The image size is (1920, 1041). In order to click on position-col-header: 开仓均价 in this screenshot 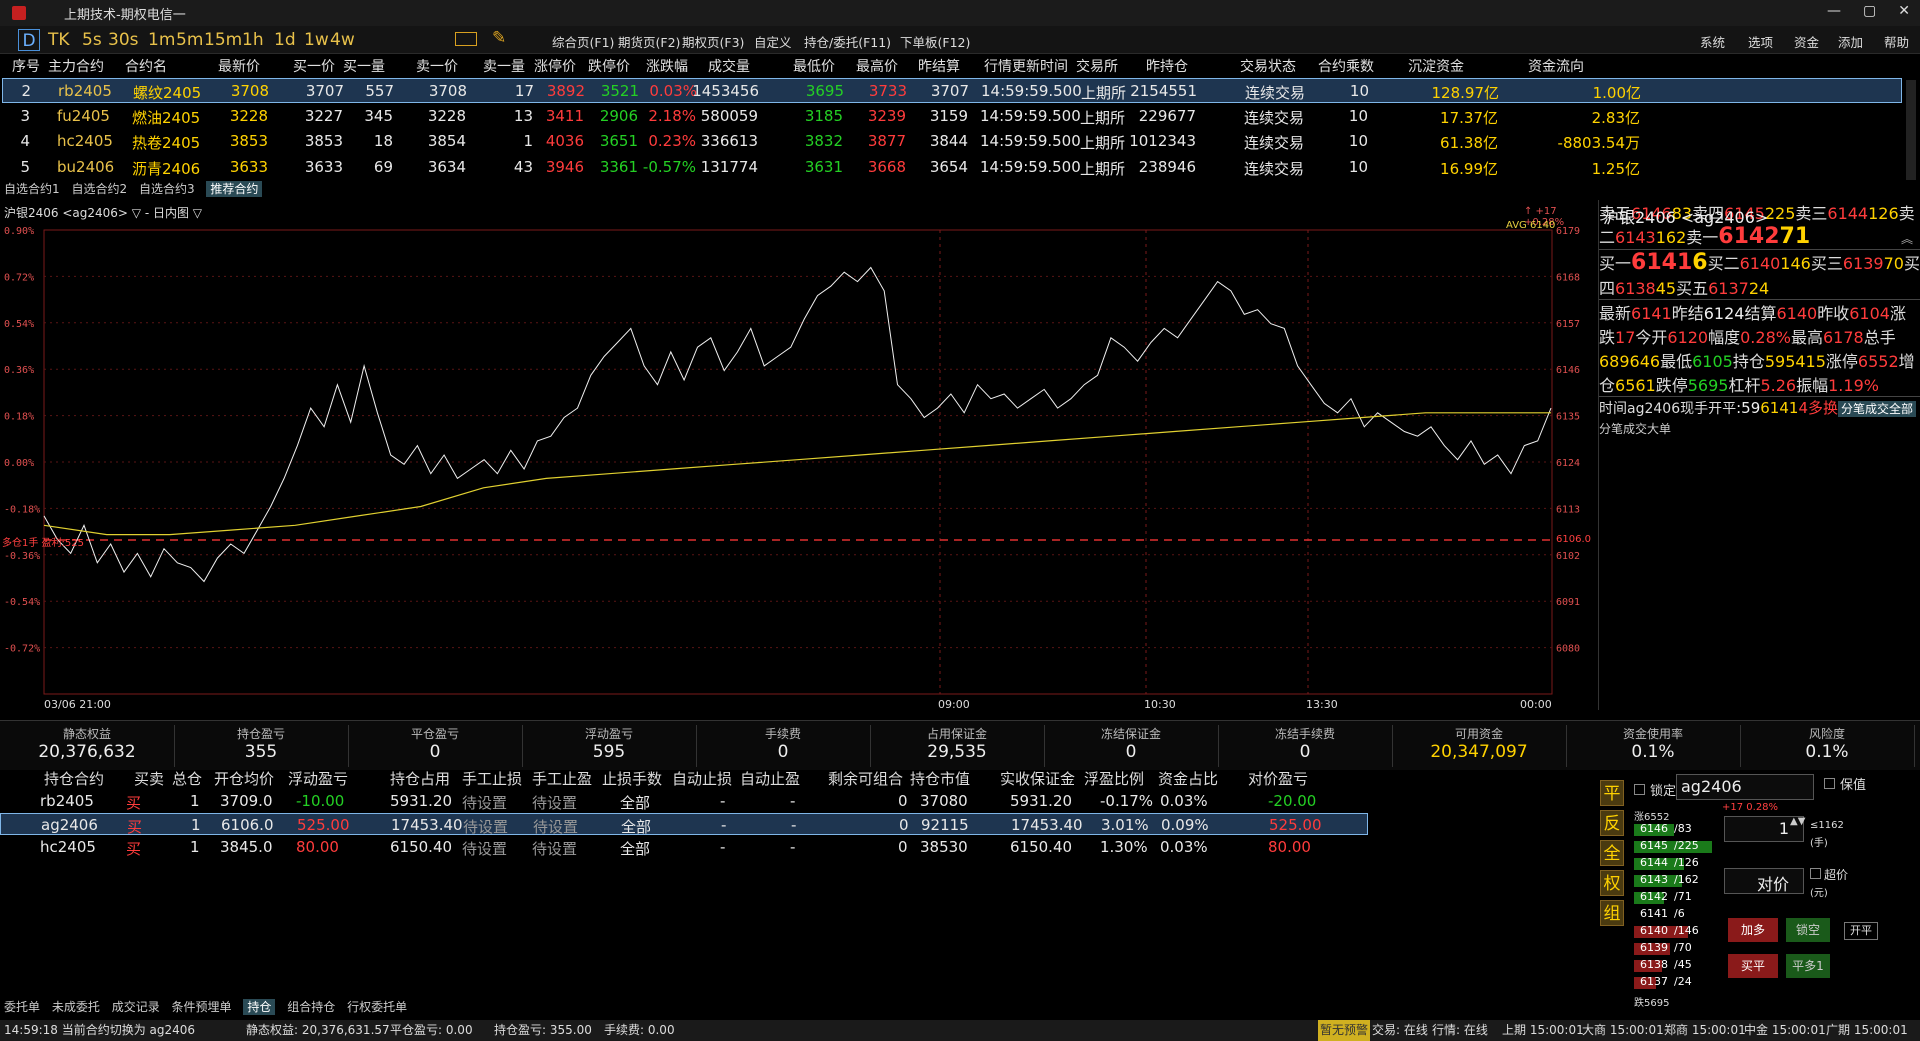, I will do `click(244, 778)`.